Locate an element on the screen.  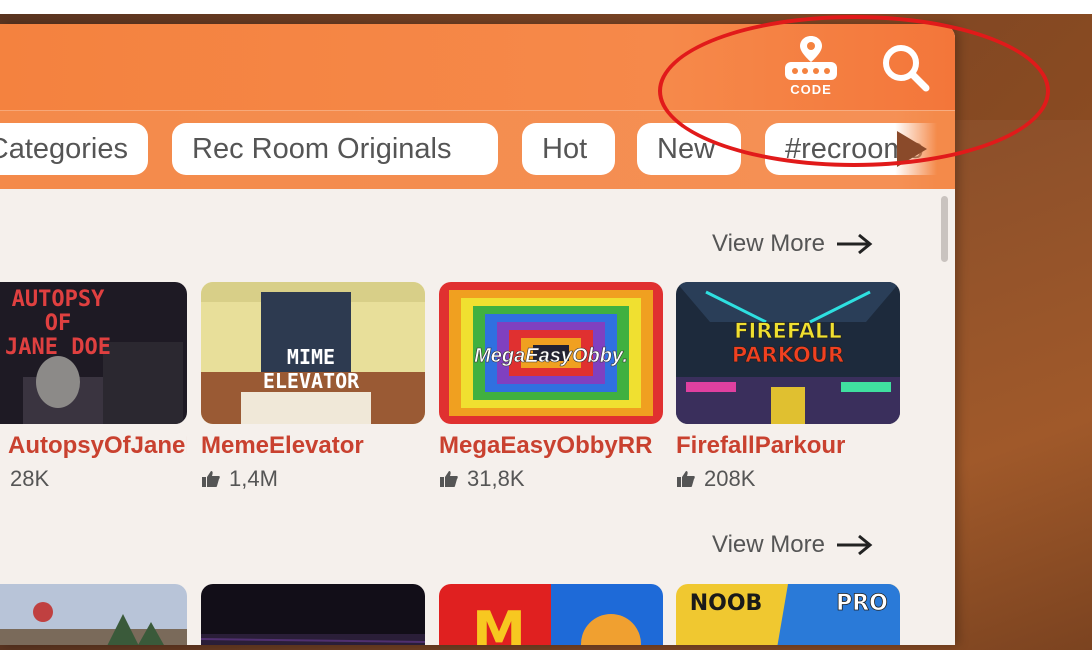
annotation-circle is located at coordinates (854, 91).